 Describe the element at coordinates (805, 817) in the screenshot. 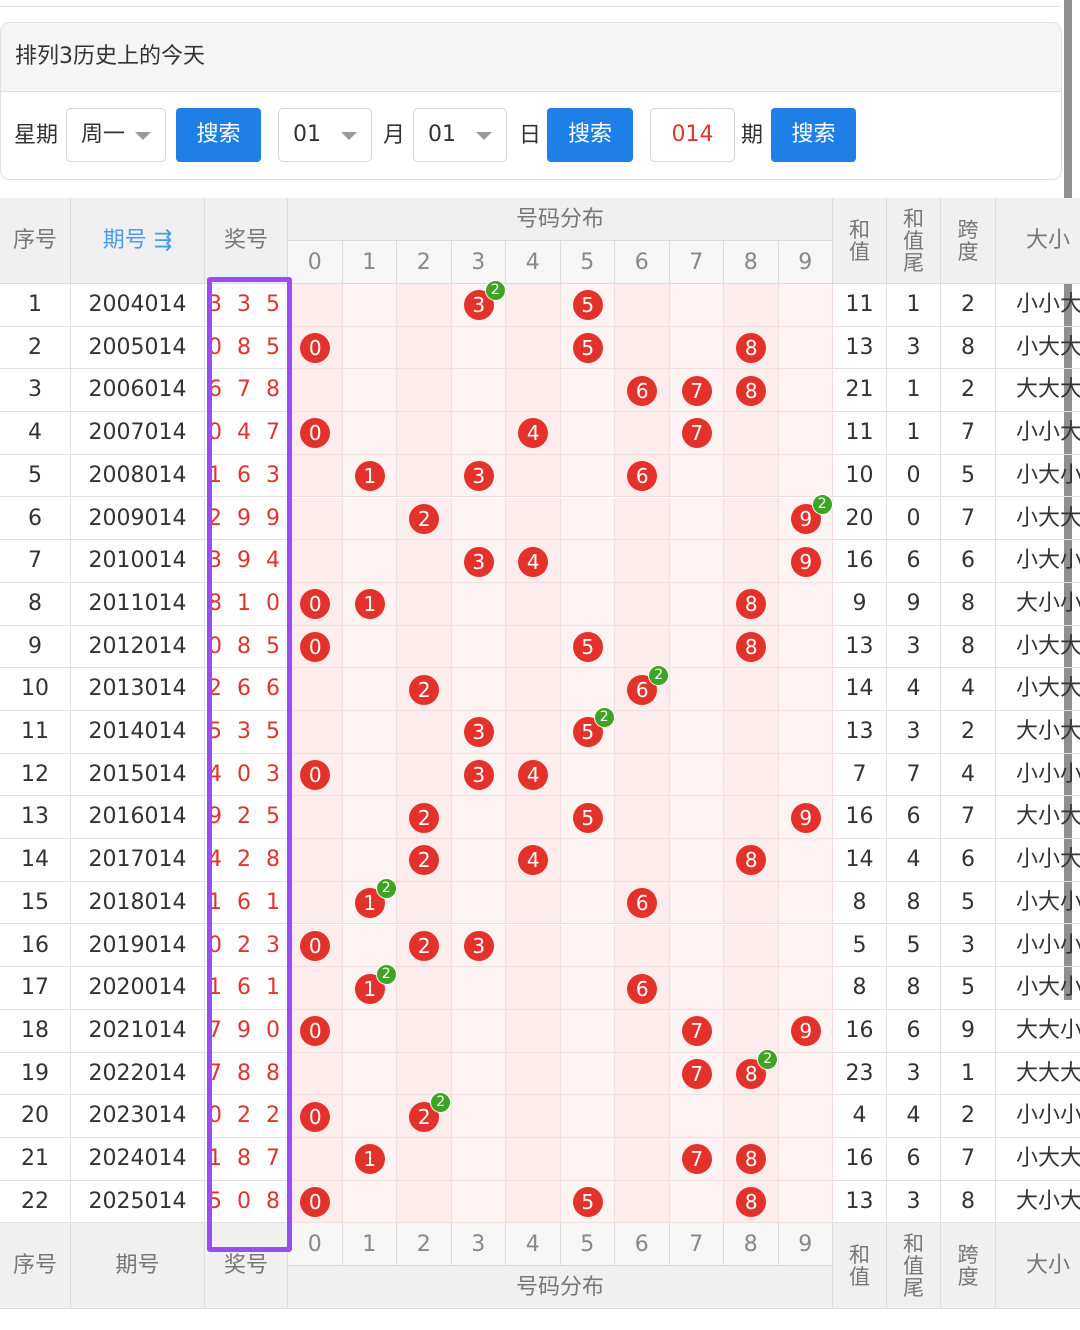

I see `number-ball: 9` at that location.